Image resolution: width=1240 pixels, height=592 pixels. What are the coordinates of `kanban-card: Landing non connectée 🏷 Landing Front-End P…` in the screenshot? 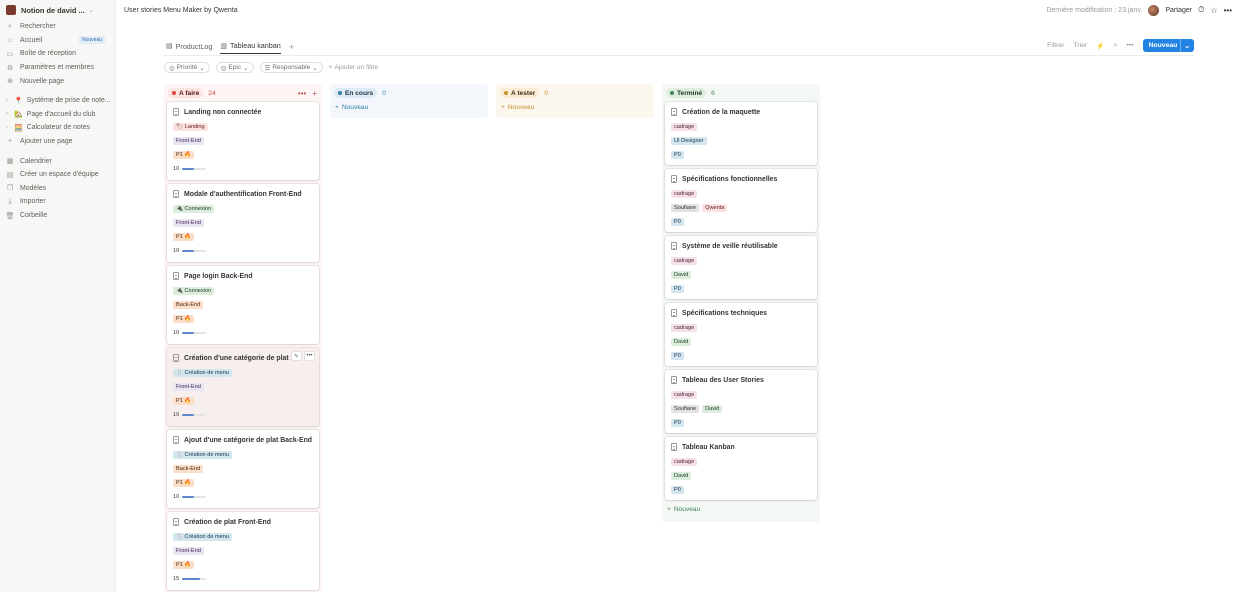 It's located at (243, 141).